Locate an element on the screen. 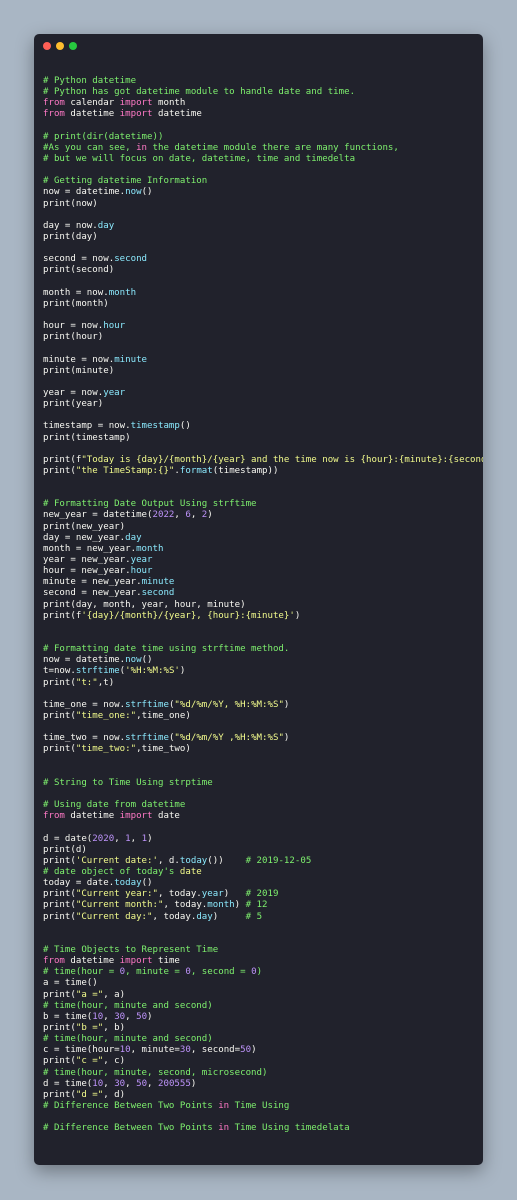 The width and height of the screenshot is (517, 1200). code-line: # time(hour, minute and second) is located at coordinates (260, 1006).